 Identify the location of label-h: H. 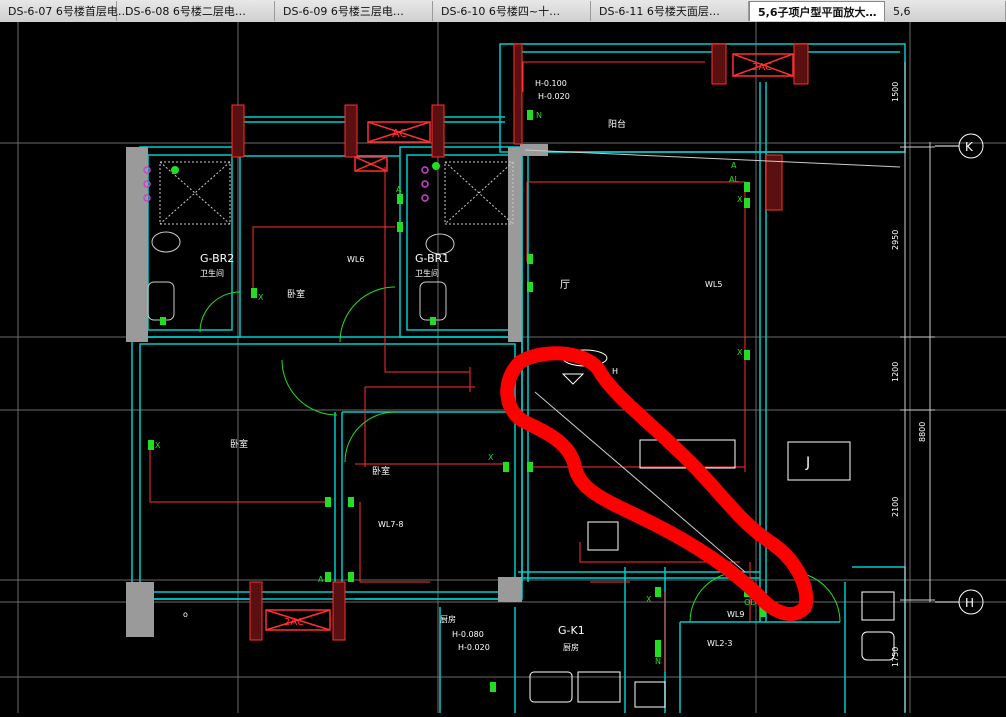
(615, 371).